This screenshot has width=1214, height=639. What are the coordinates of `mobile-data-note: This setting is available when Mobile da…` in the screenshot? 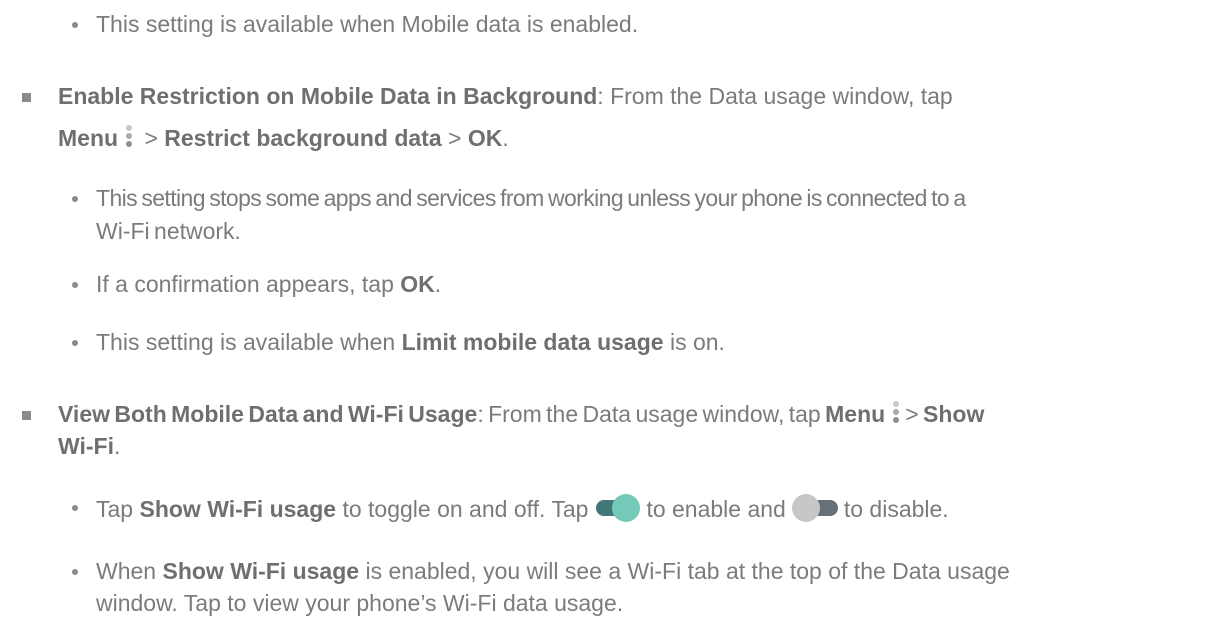 It's located at (367, 24).